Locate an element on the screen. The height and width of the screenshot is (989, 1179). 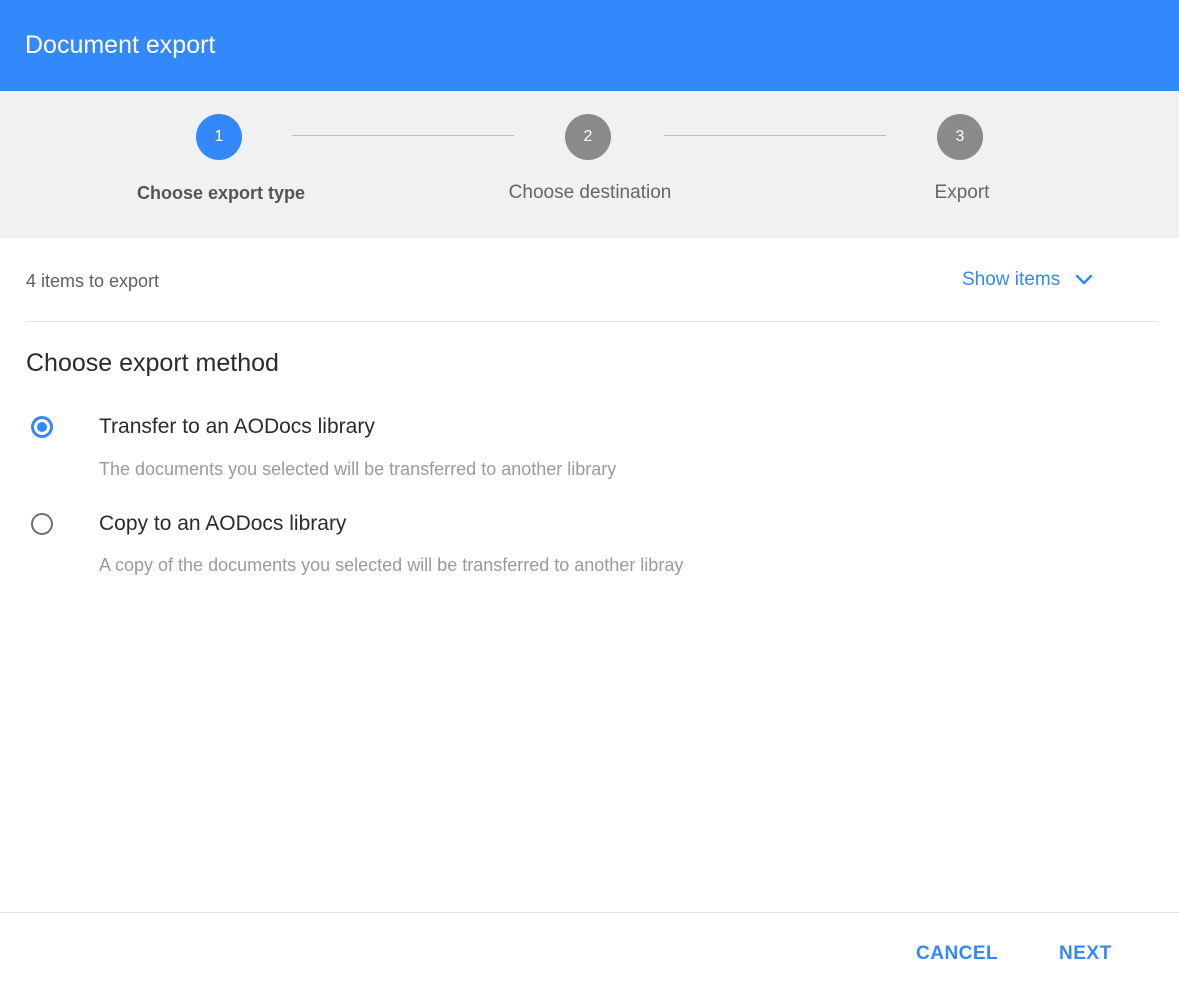
export-method-title: Choose export method is located at coordinates (152, 363).